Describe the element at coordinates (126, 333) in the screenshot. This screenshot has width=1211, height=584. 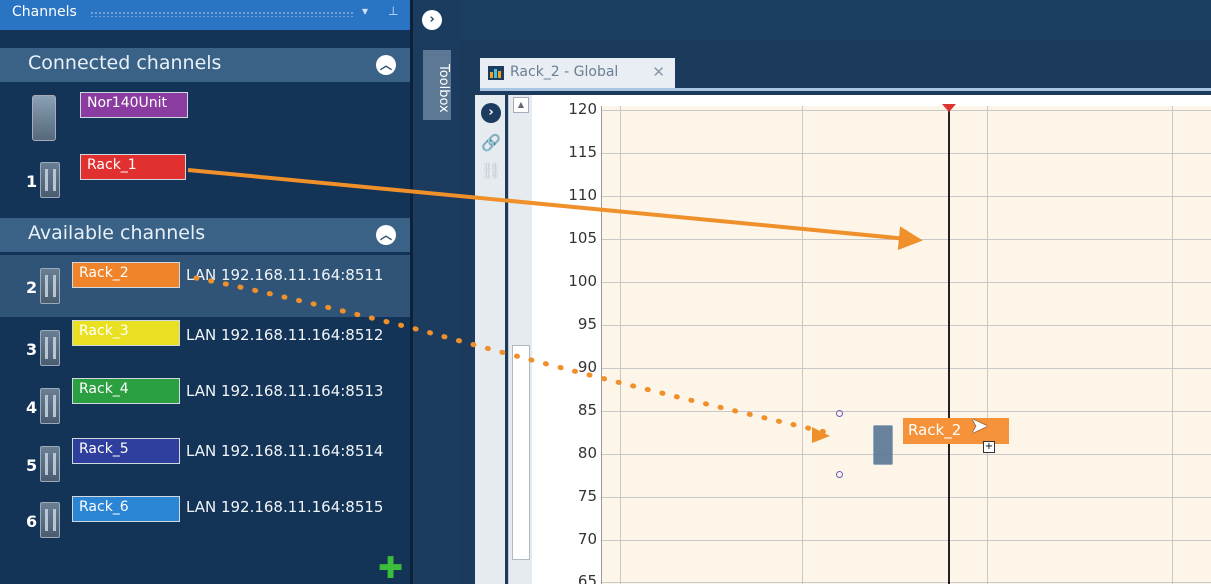
I see `channel-tag-rack-3: Rack_3` at that location.